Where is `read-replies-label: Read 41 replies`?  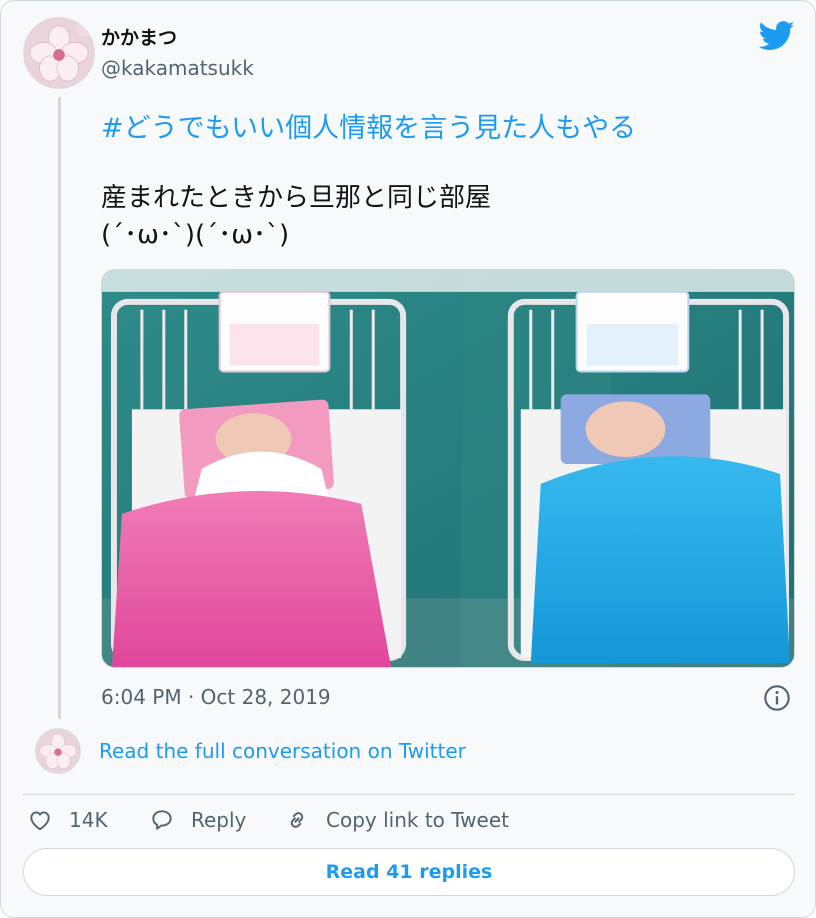
read-replies-label: Read 41 replies is located at coordinates (409, 872).